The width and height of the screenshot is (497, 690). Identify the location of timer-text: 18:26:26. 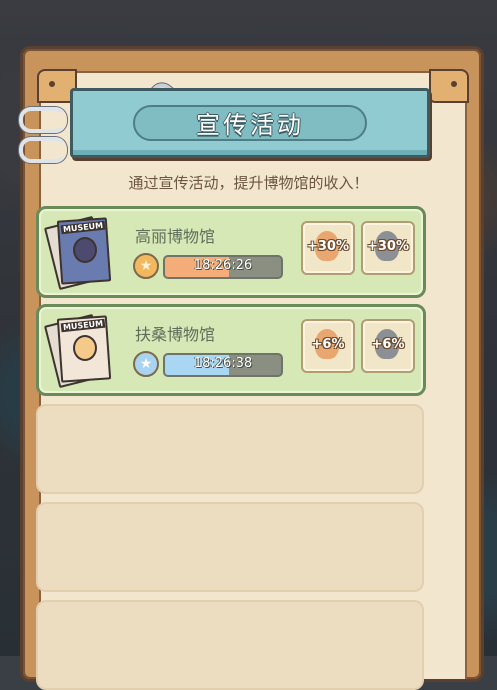
(223, 265).